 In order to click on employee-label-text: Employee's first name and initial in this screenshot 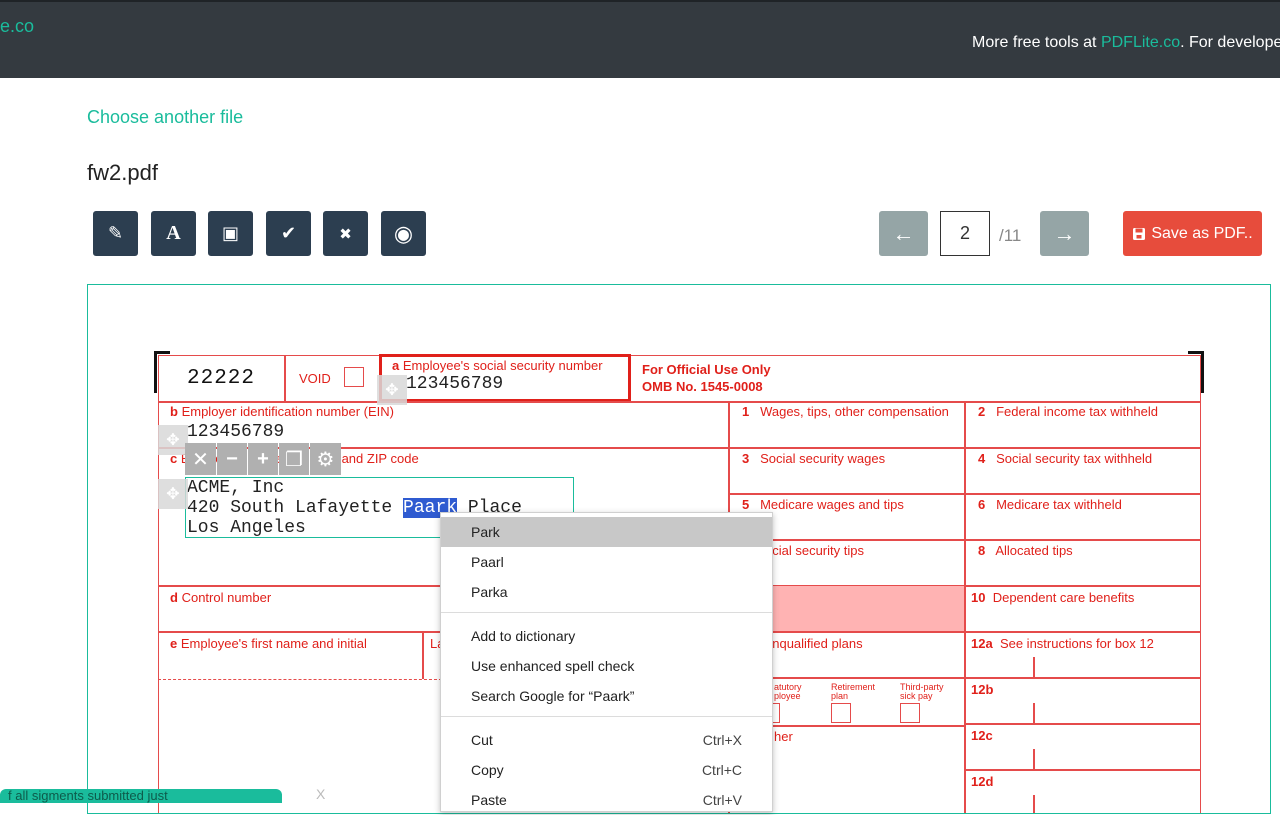, I will do `click(273, 643)`.